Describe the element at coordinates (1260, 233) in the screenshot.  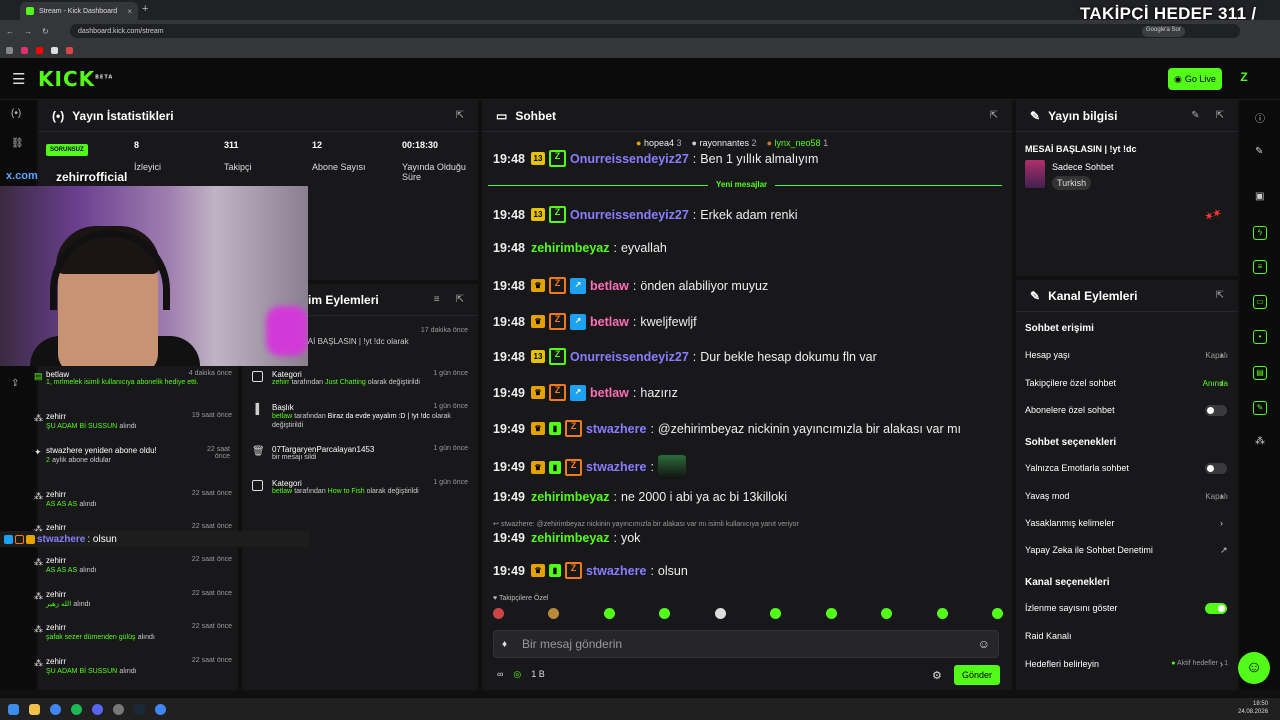
I see `lightning-icon: ϟ` at that location.